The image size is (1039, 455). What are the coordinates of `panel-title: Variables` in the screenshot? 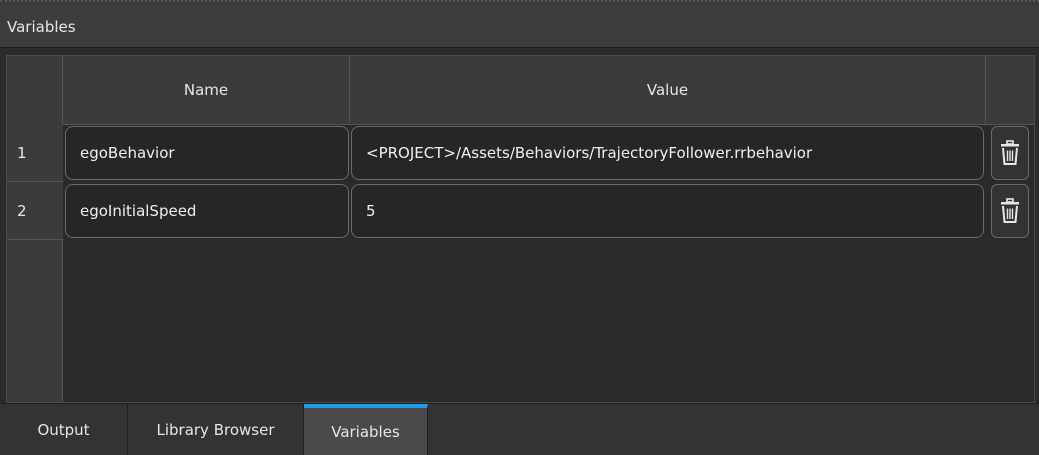 It's located at (41, 26).